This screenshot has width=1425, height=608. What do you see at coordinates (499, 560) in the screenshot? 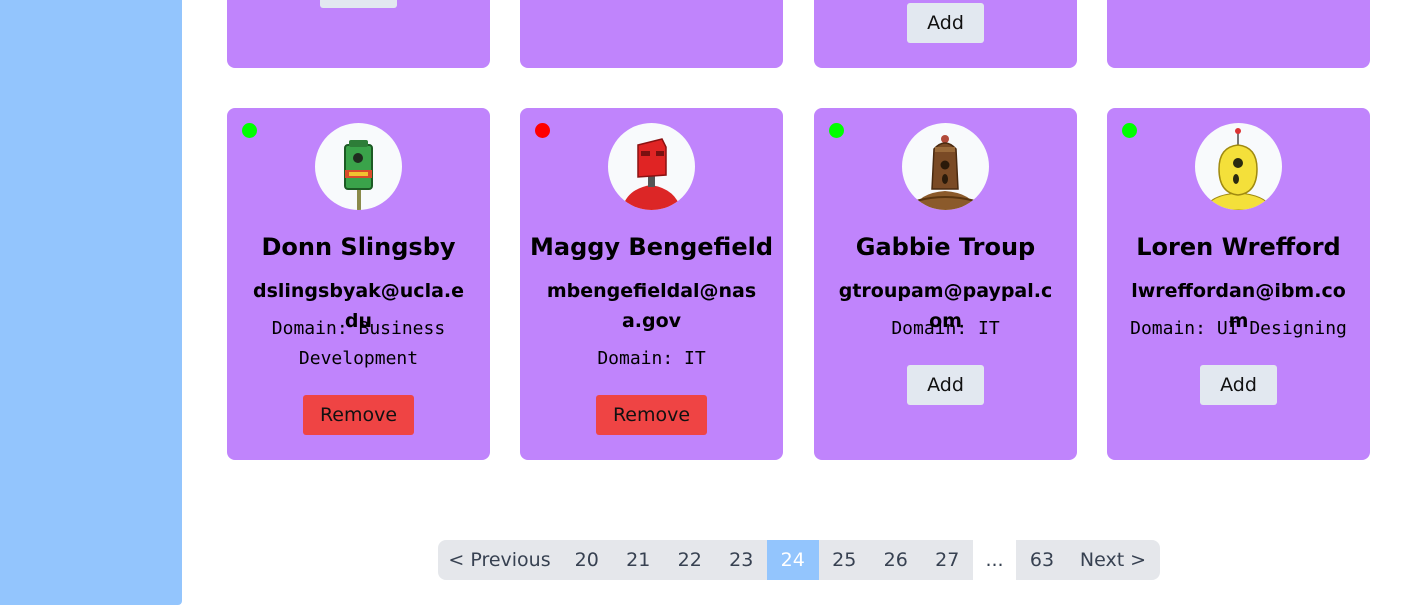
I see `previous-page-button: < Previous` at bounding box center [499, 560].